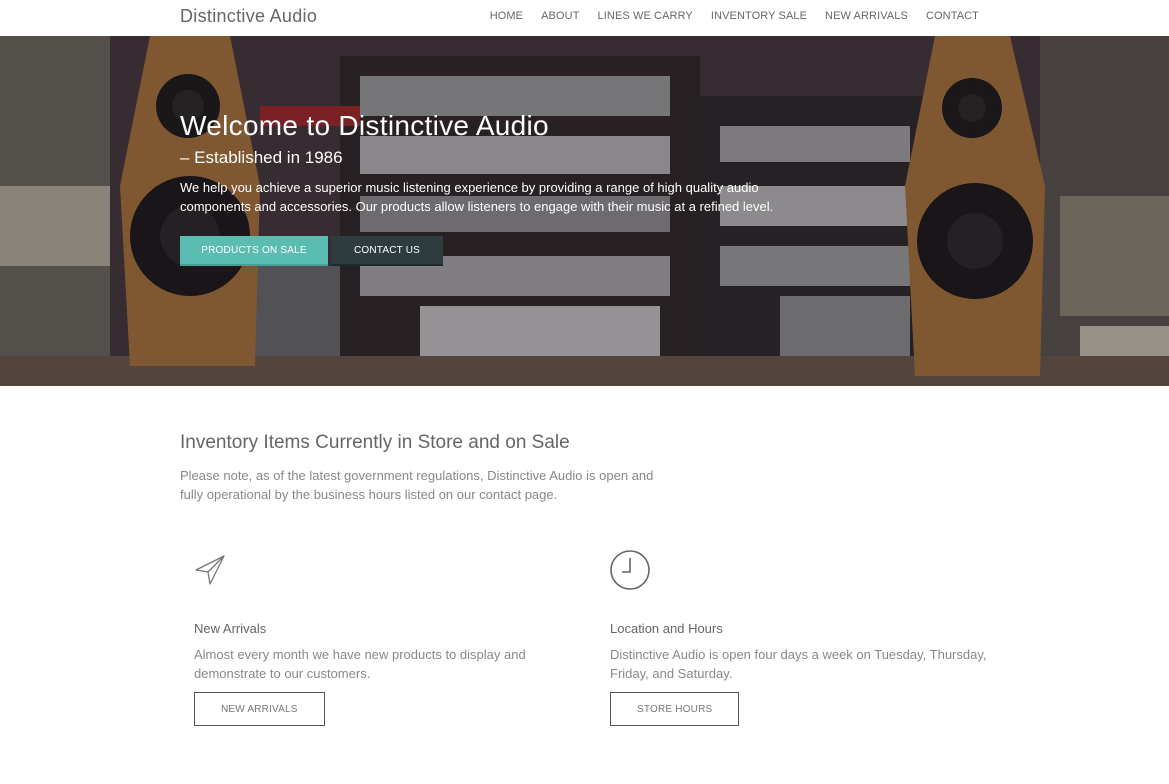 This screenshot has width=1169, height=784. I want to click on contact-us-button: CONTACT US, so click(387, 251).